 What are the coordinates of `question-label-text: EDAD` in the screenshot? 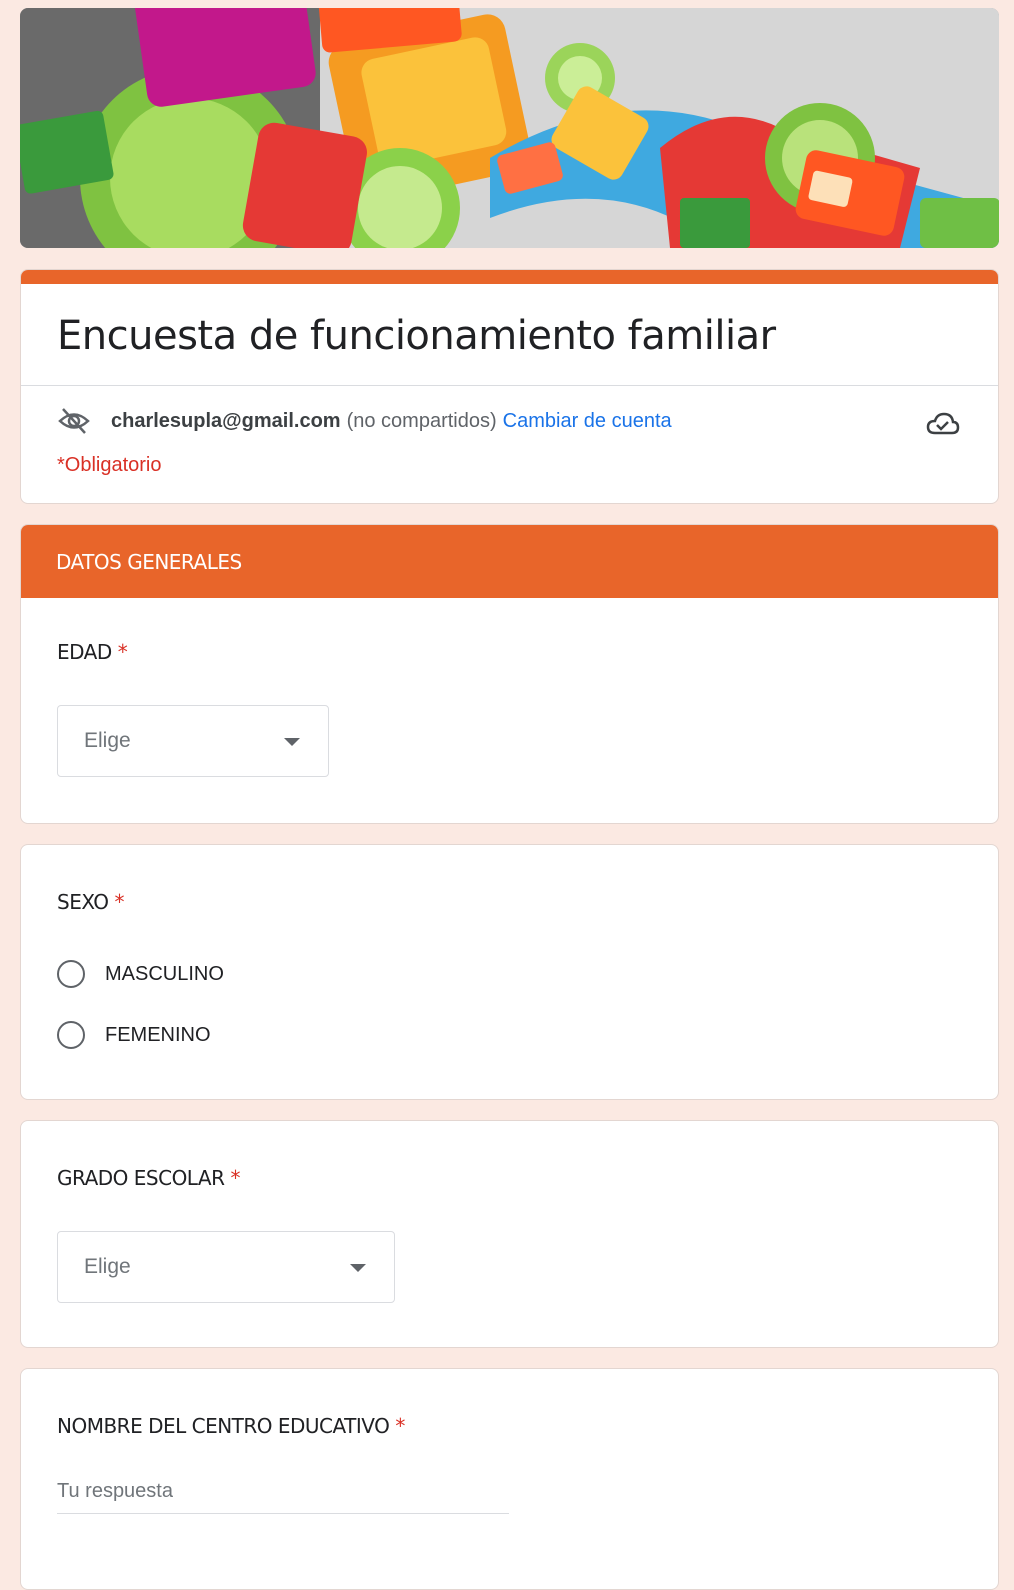 It's located at (84, 652).